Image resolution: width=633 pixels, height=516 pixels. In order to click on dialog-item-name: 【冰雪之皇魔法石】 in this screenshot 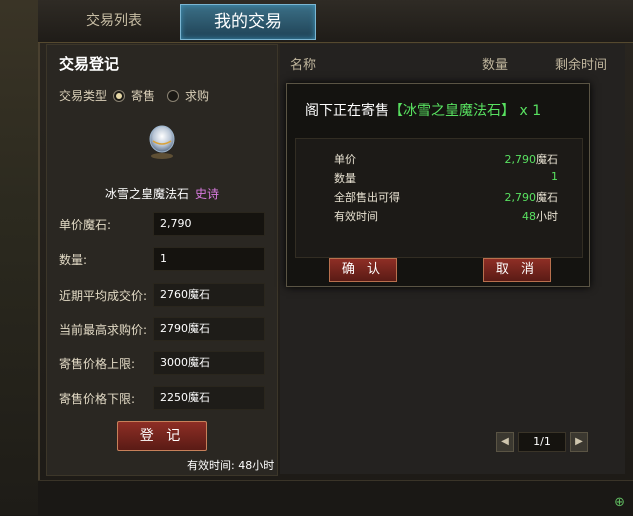, I will do `click(452, 111)`.